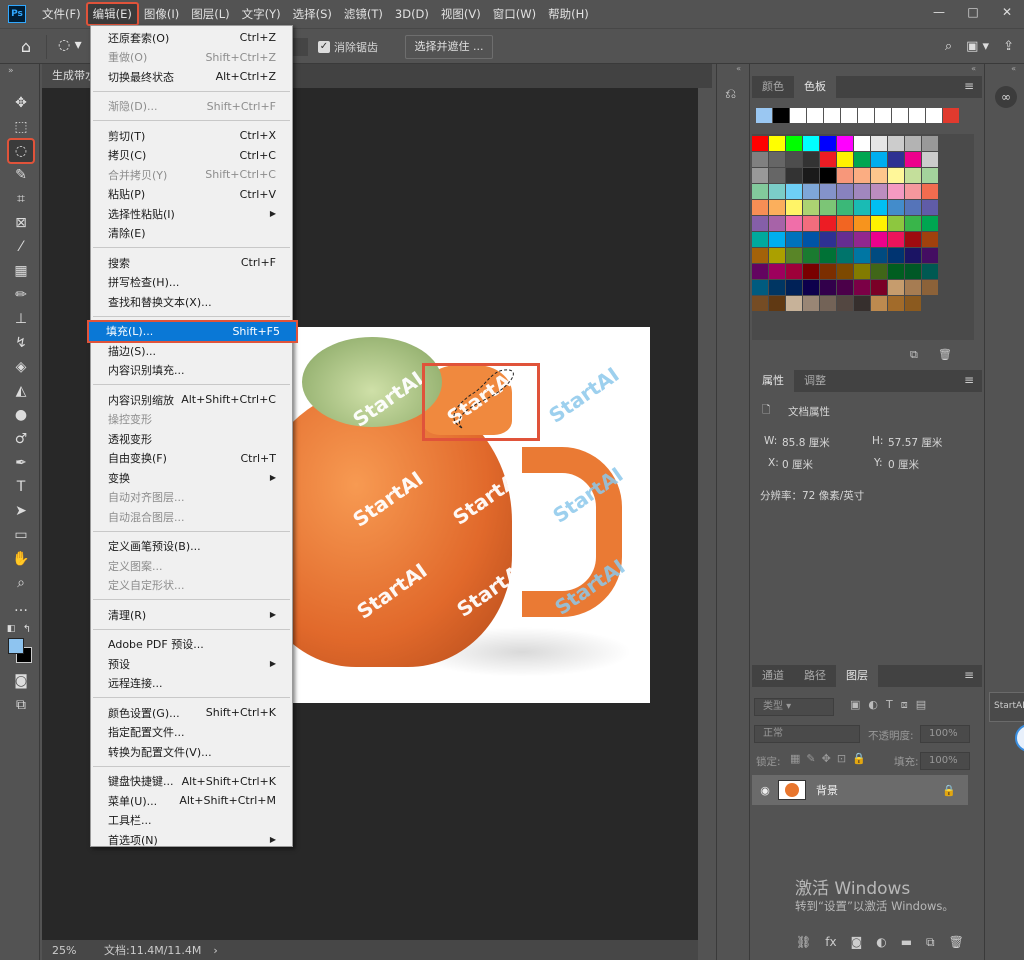 The width and height of the screenshot is (1024, 960). What do you see at coordinates (881, 942) in the screenshot?
I see `adjustment-layer-icon: ◐` at bounding box center [881, 942].